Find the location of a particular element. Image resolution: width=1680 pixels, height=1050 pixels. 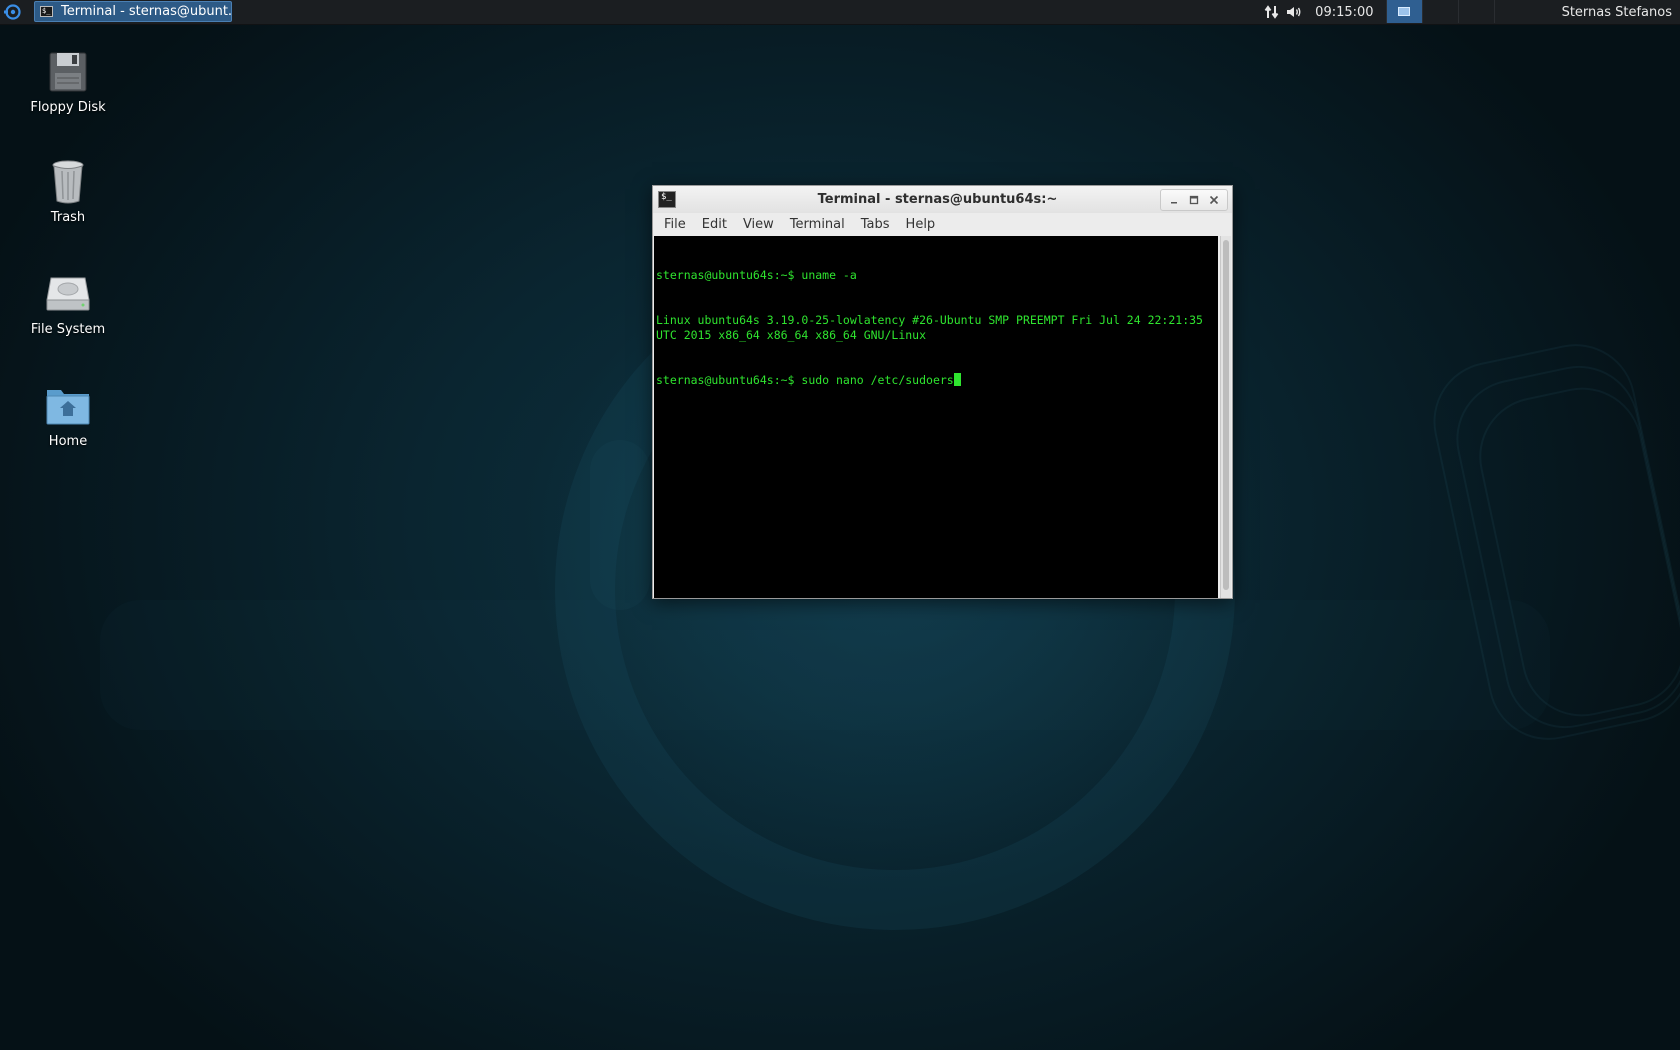

maximize-icon is located at coordinates (1194, 200).